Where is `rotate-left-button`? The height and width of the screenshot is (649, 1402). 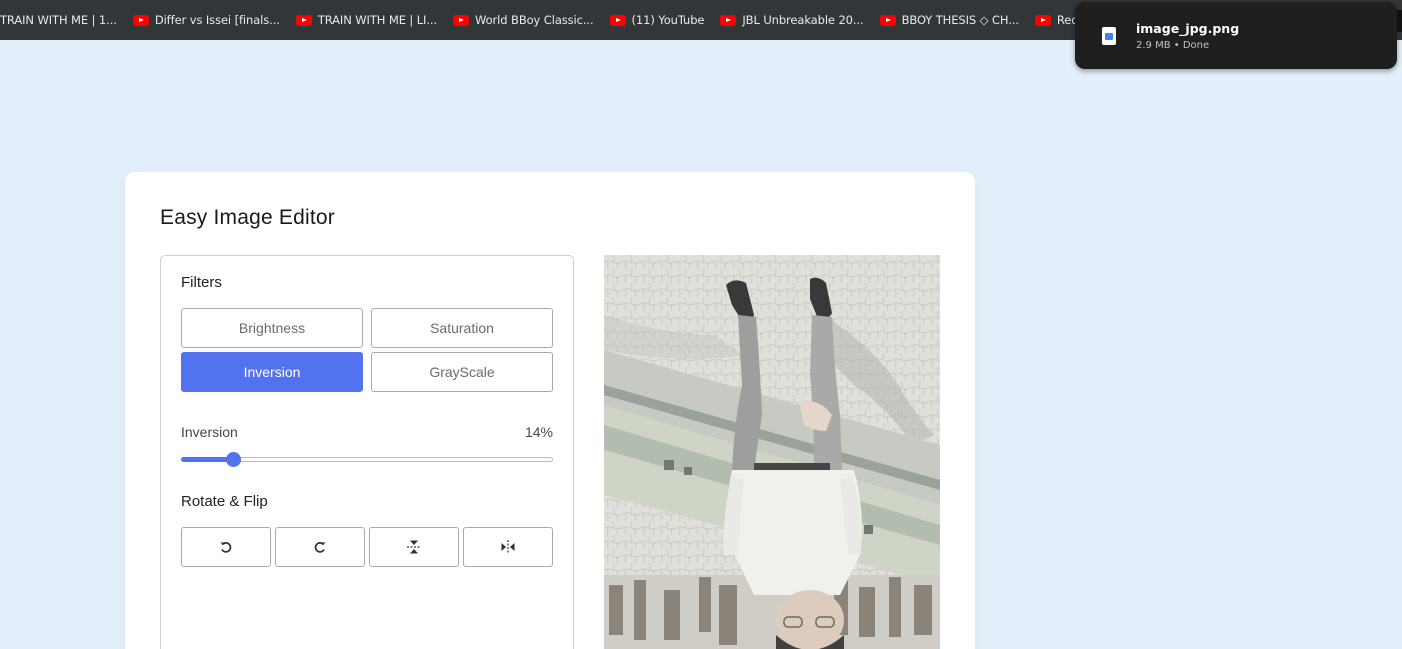
rotate-left-button is located at coordinates (226, 547).